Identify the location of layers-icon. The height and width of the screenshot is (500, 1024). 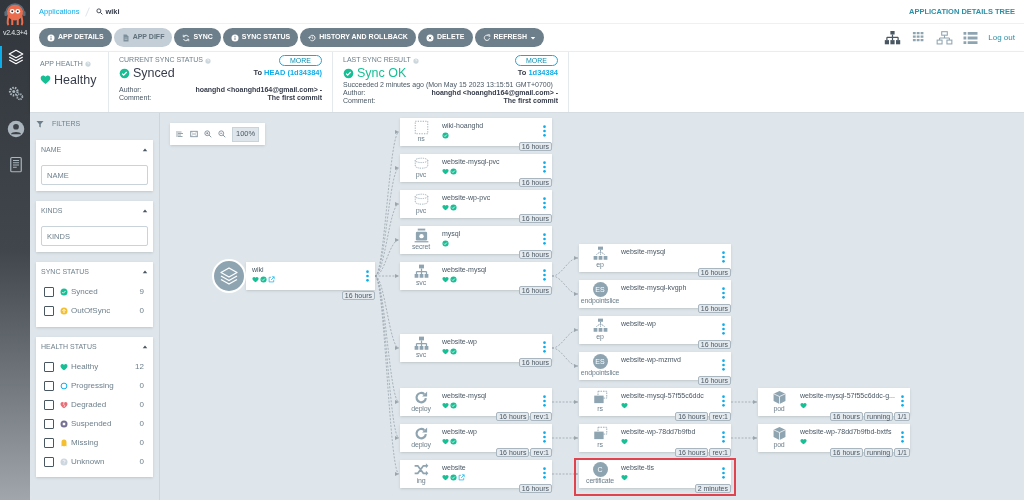
(16, 57).